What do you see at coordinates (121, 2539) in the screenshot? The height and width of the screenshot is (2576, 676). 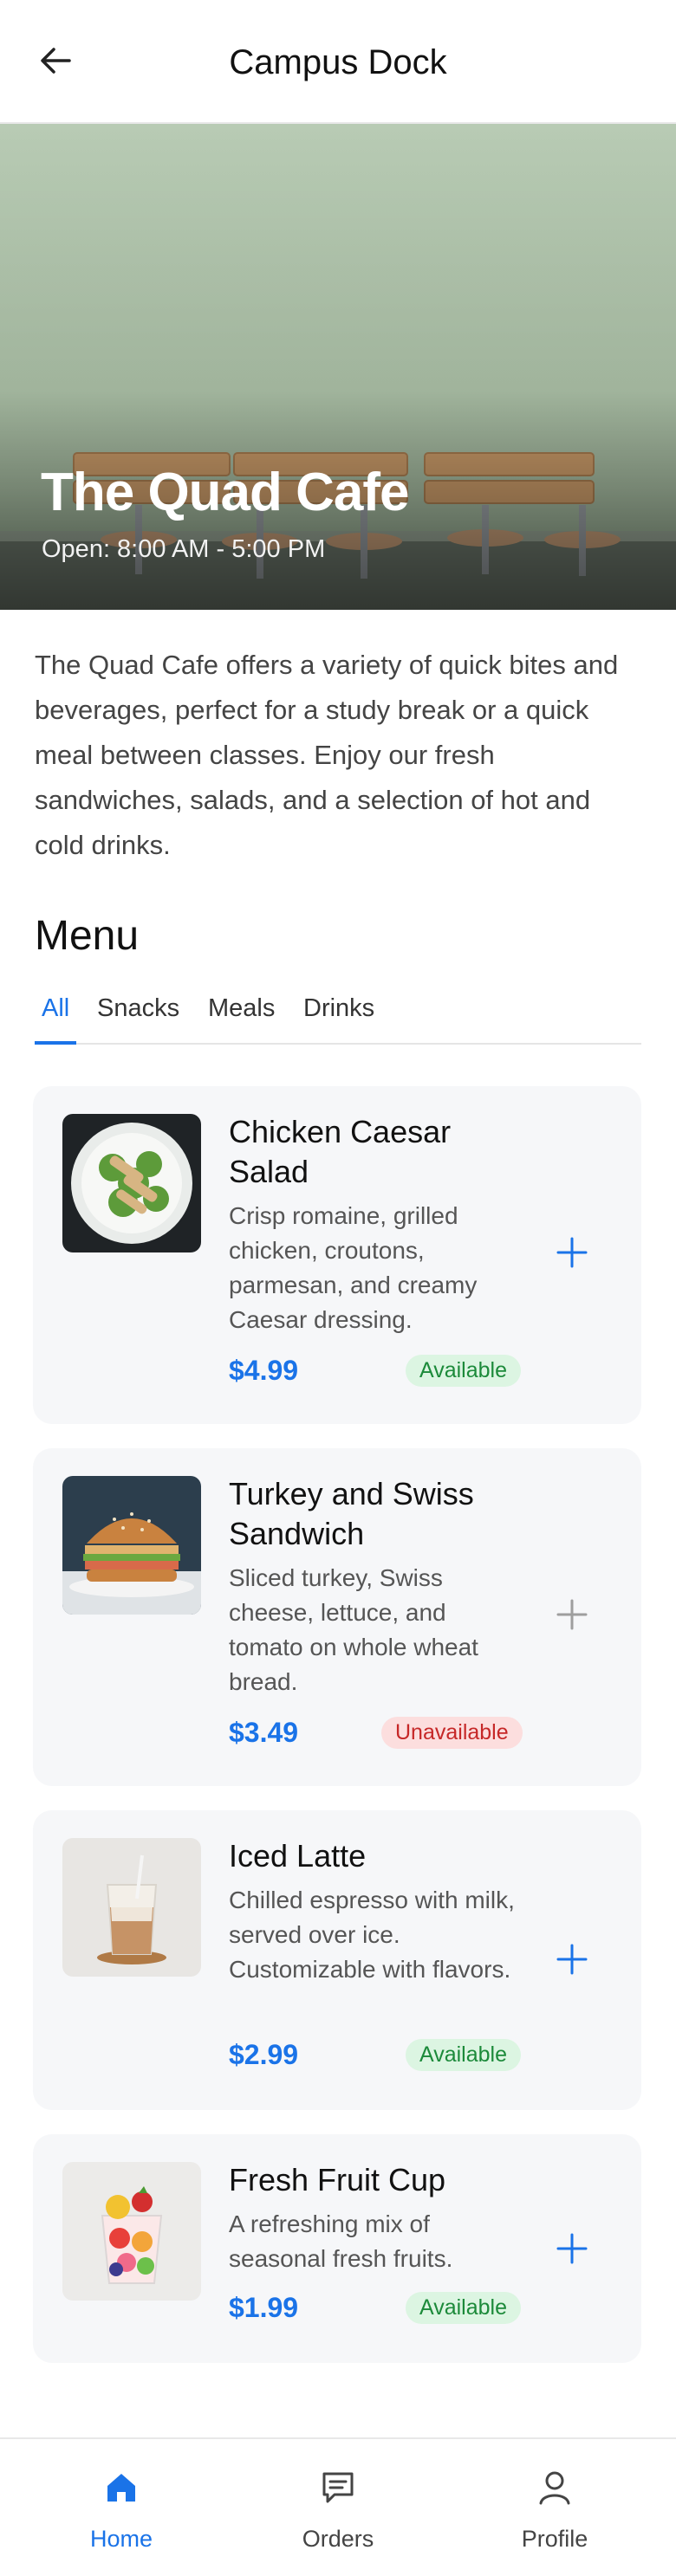 I see `nav-label: Home` at bounding box center [121, 2539].